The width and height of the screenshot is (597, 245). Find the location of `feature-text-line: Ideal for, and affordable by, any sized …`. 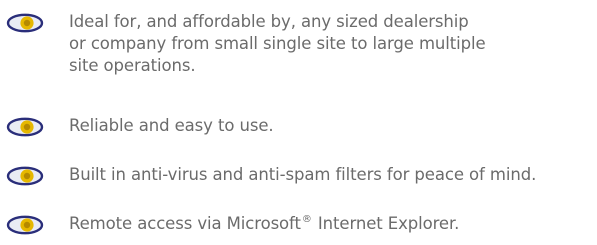

feature-text-line: Ideal for, and affordable by, any sized … is located at coordinates (269, 21).